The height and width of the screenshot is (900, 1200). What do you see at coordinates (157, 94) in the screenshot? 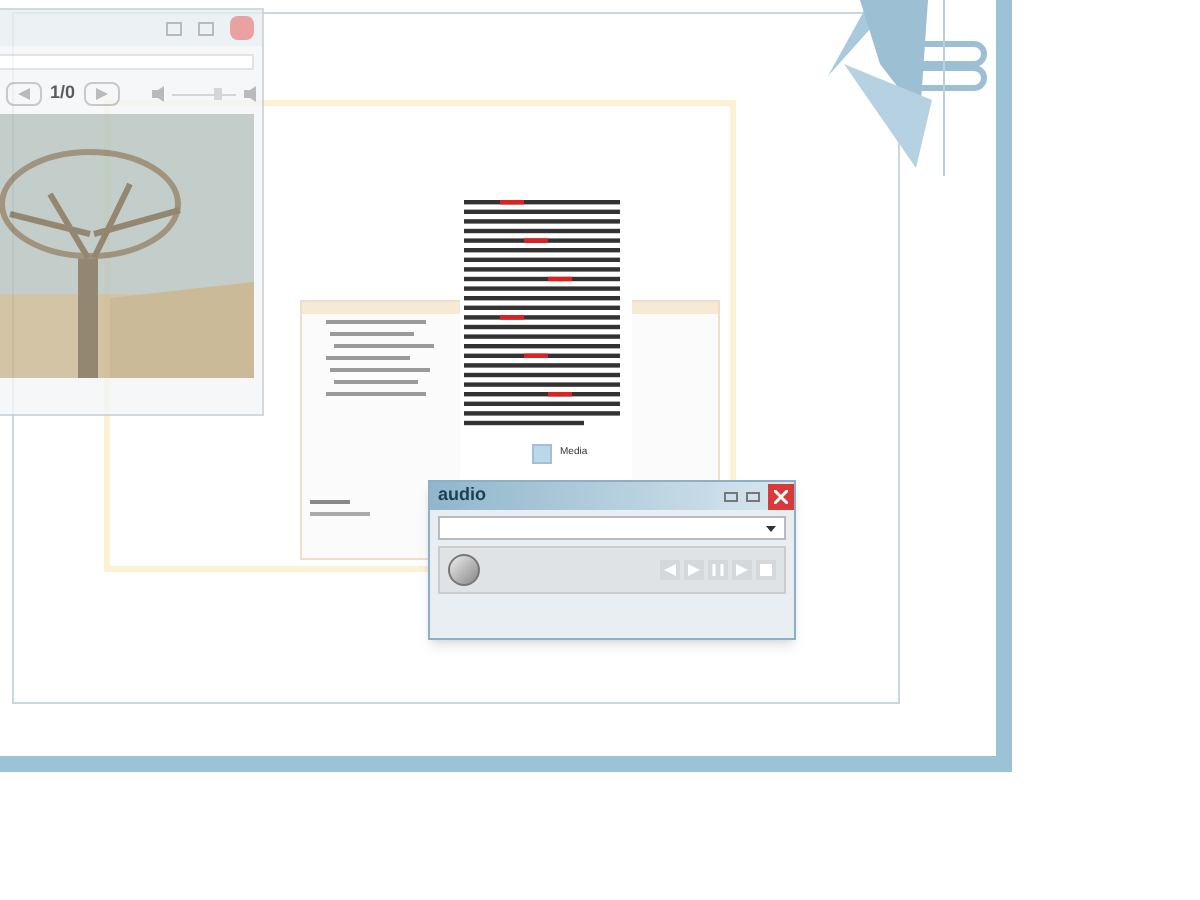
I see `volume-low-icon` at bounding box center [157, 94].